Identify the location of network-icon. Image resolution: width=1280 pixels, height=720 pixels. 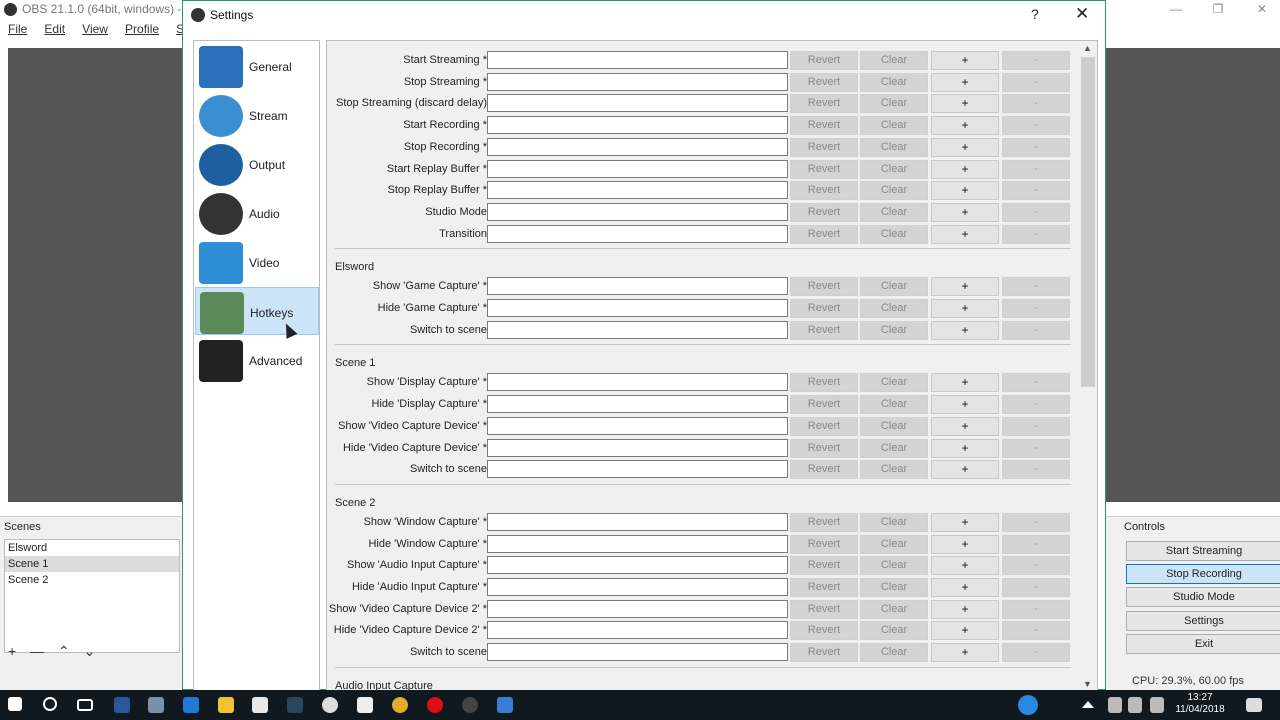
(1115, 705).